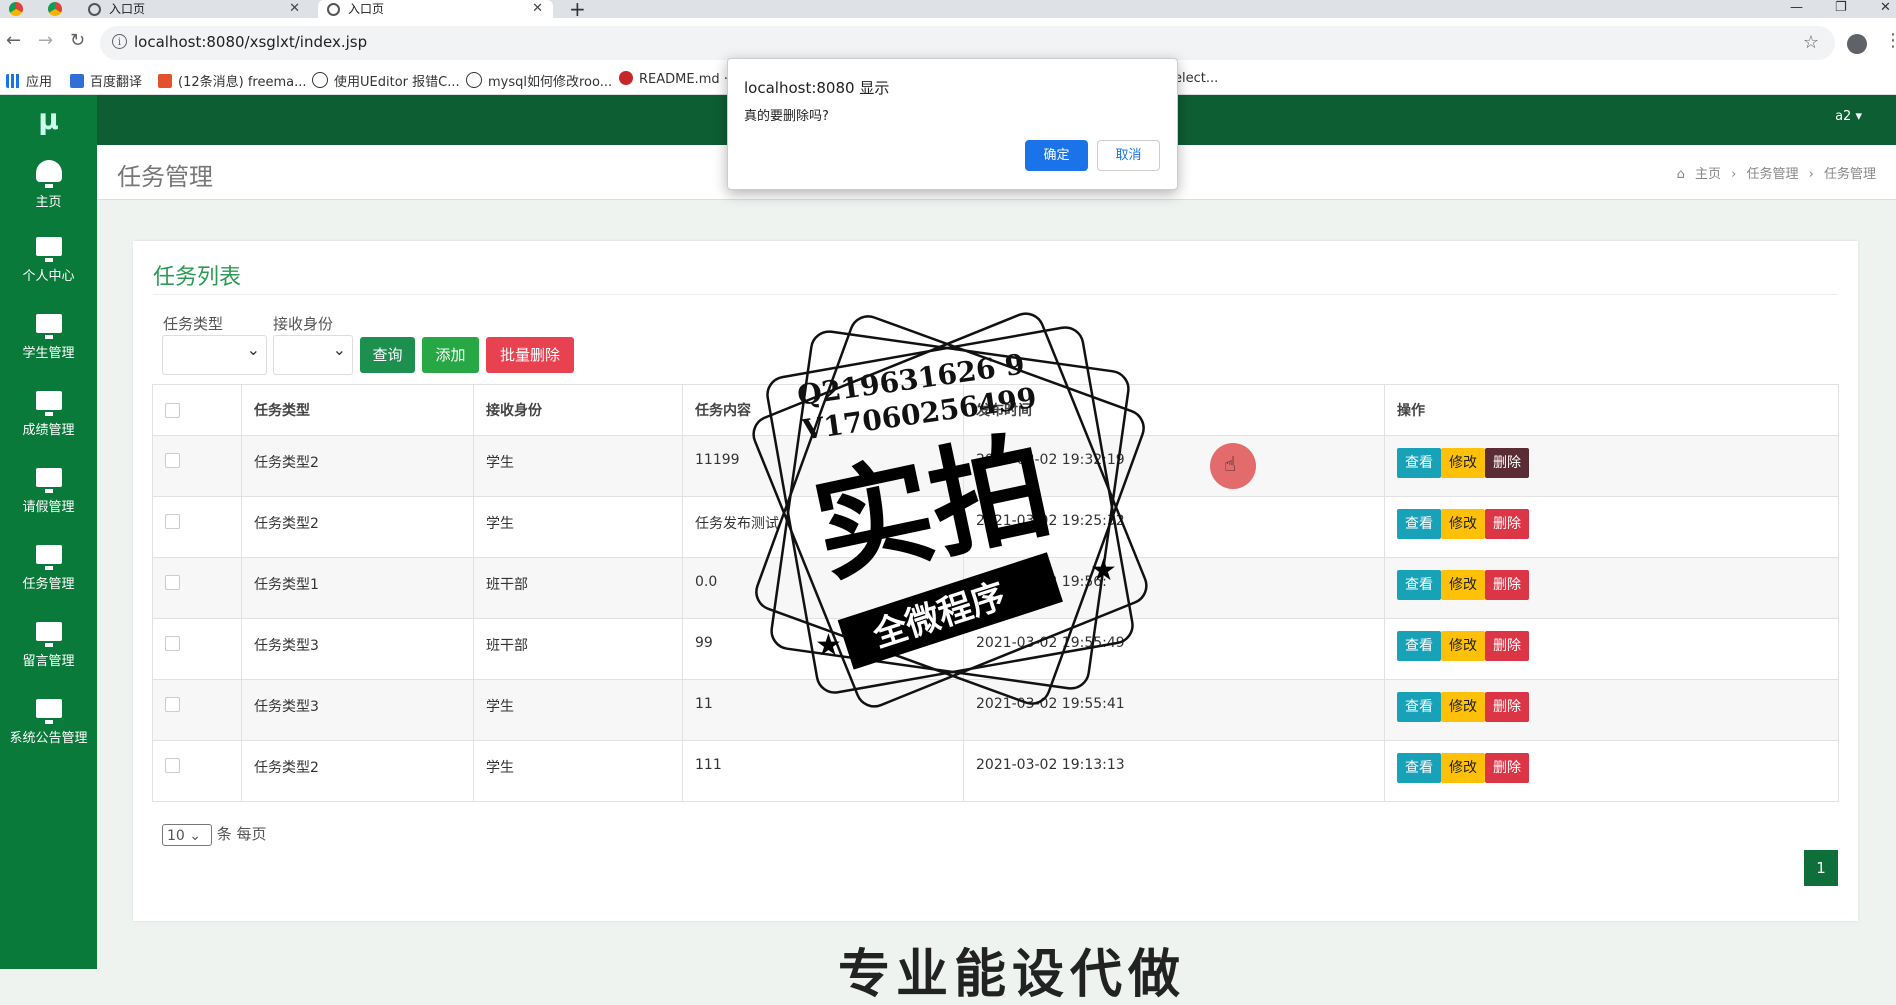 Image resolution: width=1896 pixels, height=1005 pixels. I want to click on task-content-cell: 0.0, so click(823, 588).